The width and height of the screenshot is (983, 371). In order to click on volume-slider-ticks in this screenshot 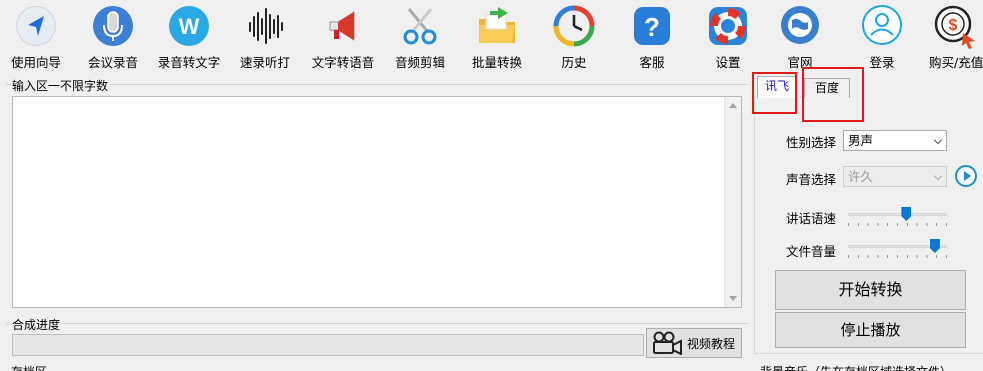, I will do `click(897, 256)`.